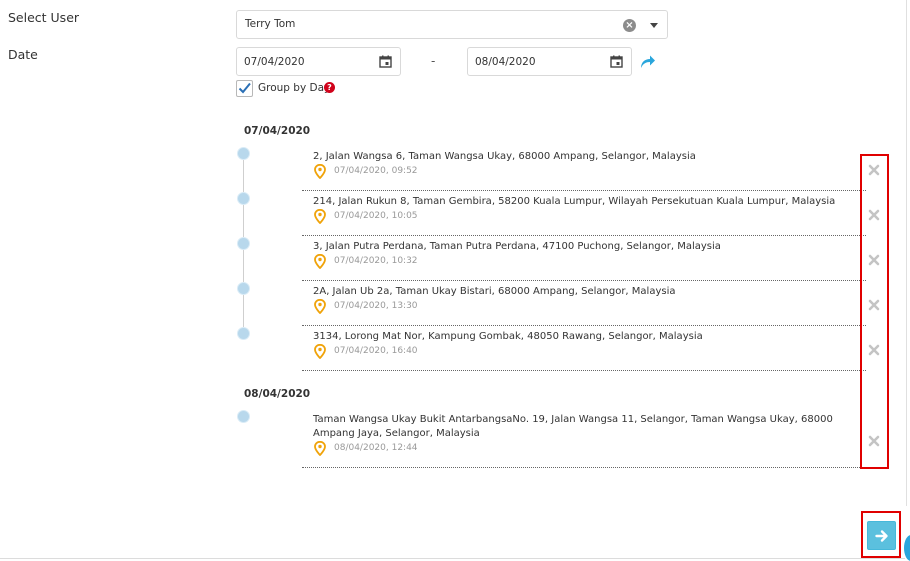 The width and height of the screenshot is (910, 561). I want to click on entry-time: 07/04/2020, 10:05, so click(376, 216).